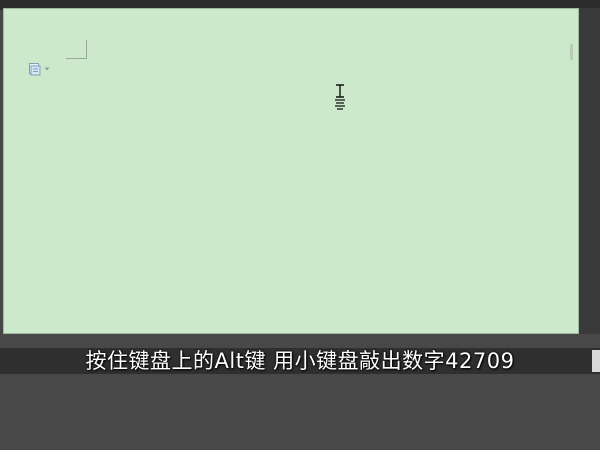  What do you see at coordinates (589, 171) in the screenshot?
I see `window-right-edge` at bounding box center [589, 171].